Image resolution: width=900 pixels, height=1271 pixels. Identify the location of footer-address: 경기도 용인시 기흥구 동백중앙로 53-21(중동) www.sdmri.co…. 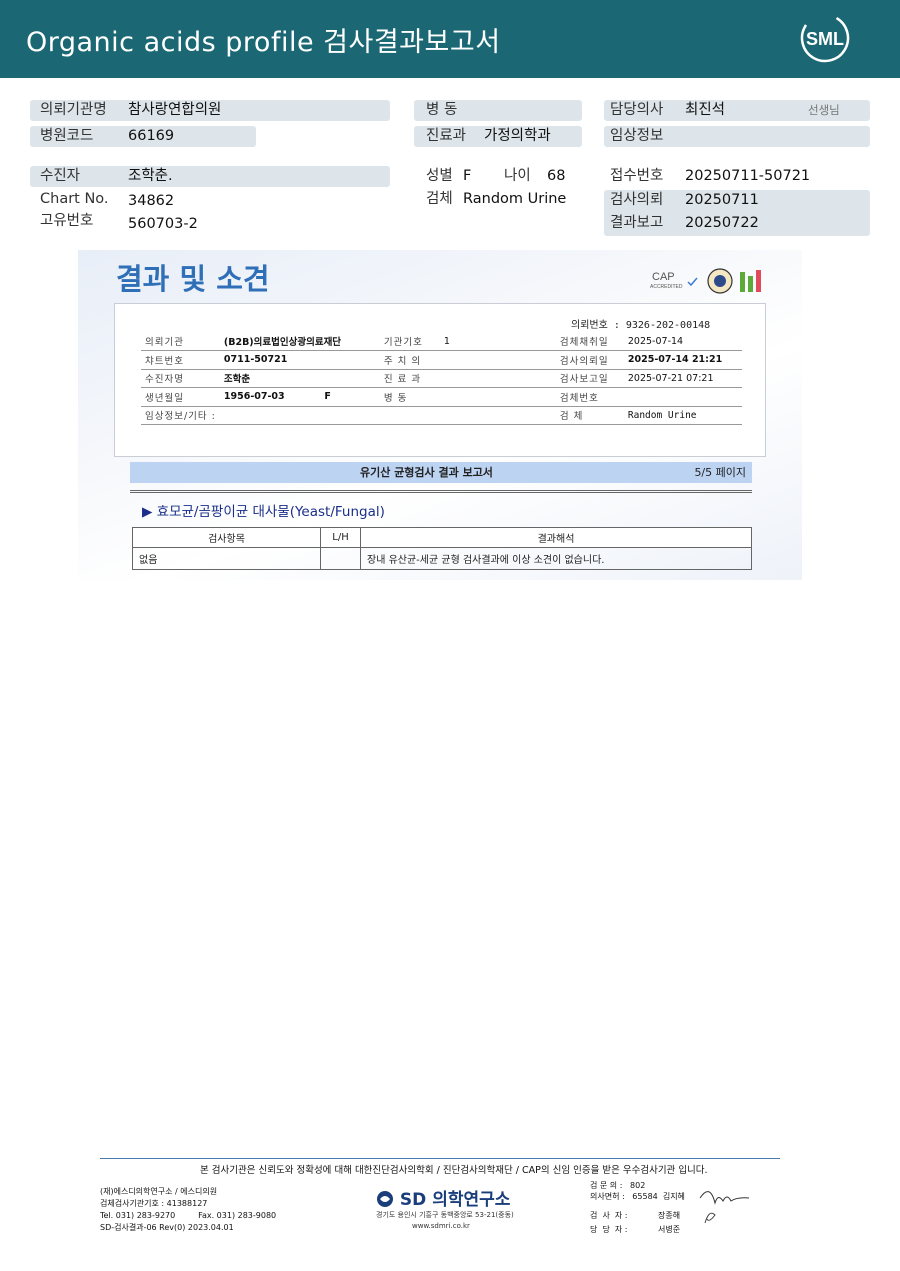
(445, 1221).